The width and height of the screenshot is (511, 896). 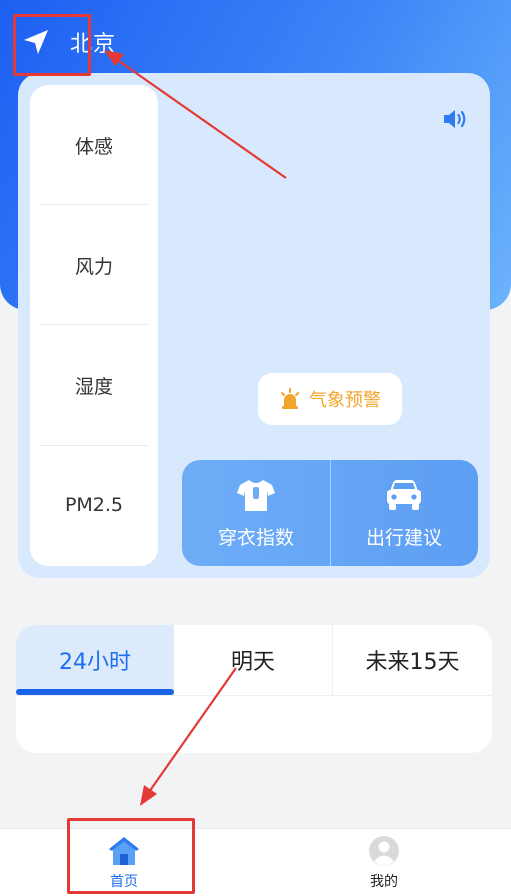 I want to click on nav-profile: 我的, so click(x=384, y=862).